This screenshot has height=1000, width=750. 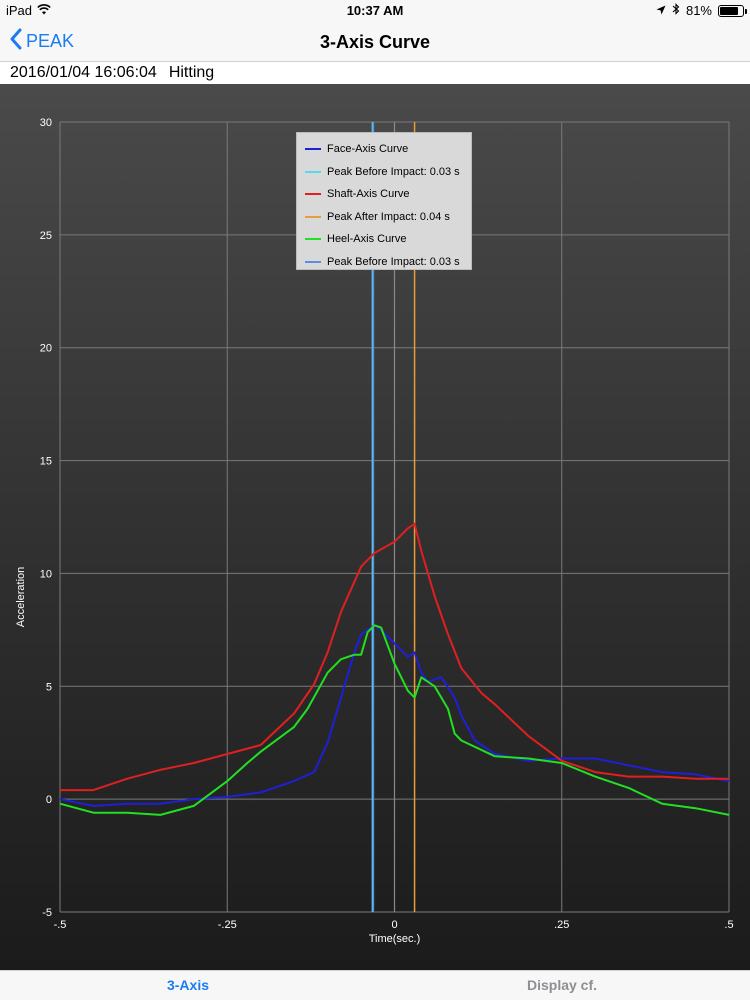 I want to click on battery-tip, so click(x=746, y=11).